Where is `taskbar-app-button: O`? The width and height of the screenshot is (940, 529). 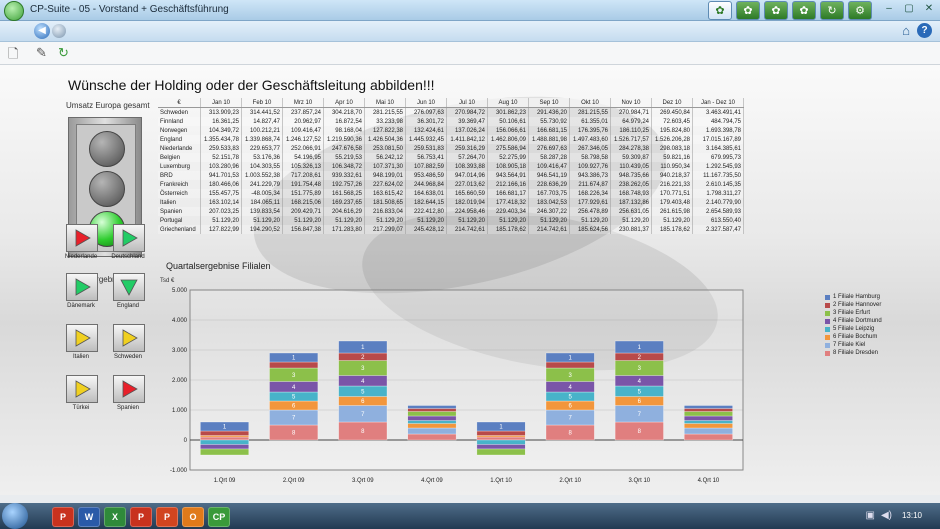 taskbar-app-button: O is located at coordinates (193, 517).